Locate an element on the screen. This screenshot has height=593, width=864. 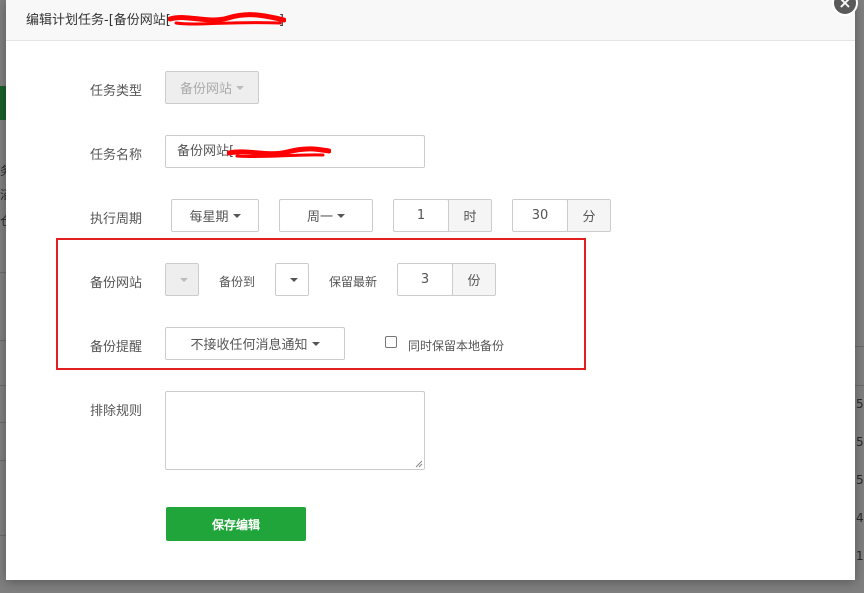
notify-value: 不接收任何消息通知 is located at coordinates (249, 345).